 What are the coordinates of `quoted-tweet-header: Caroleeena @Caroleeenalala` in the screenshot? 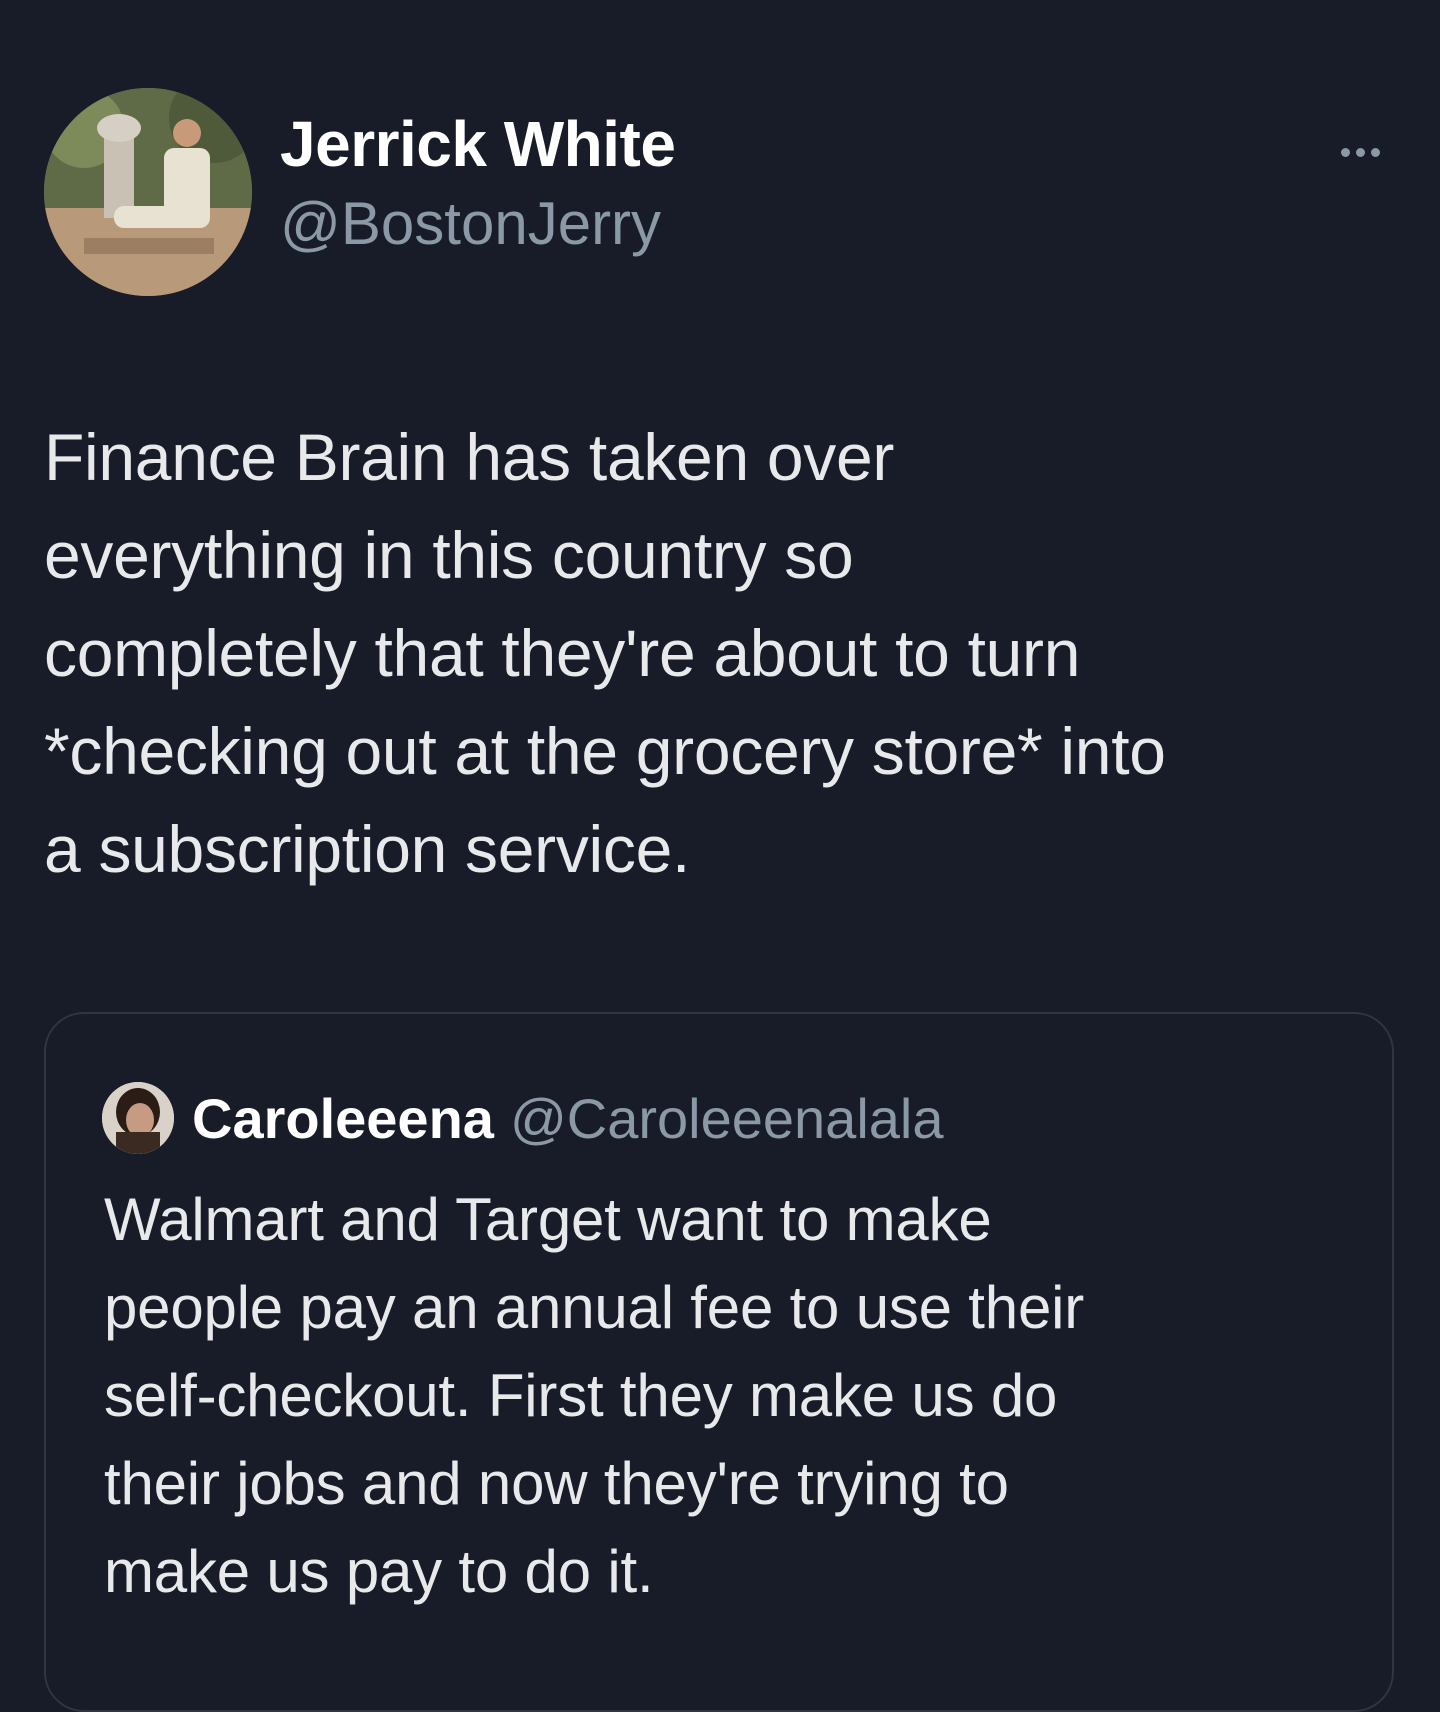 It's located at (523, 1118).